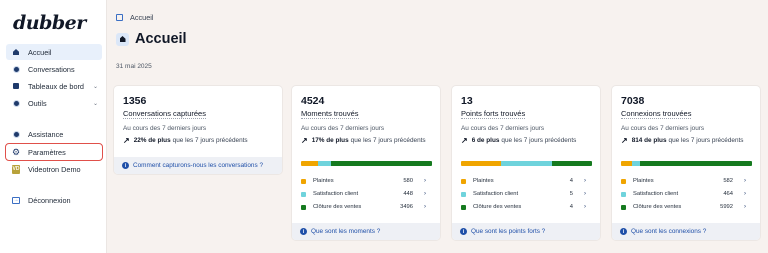  What do you see at coordinates (683, 194) in the screenshot?
I see `legend-row-satisfaction: Satisfaction client 464 ›` at bounding box center [683, 194].